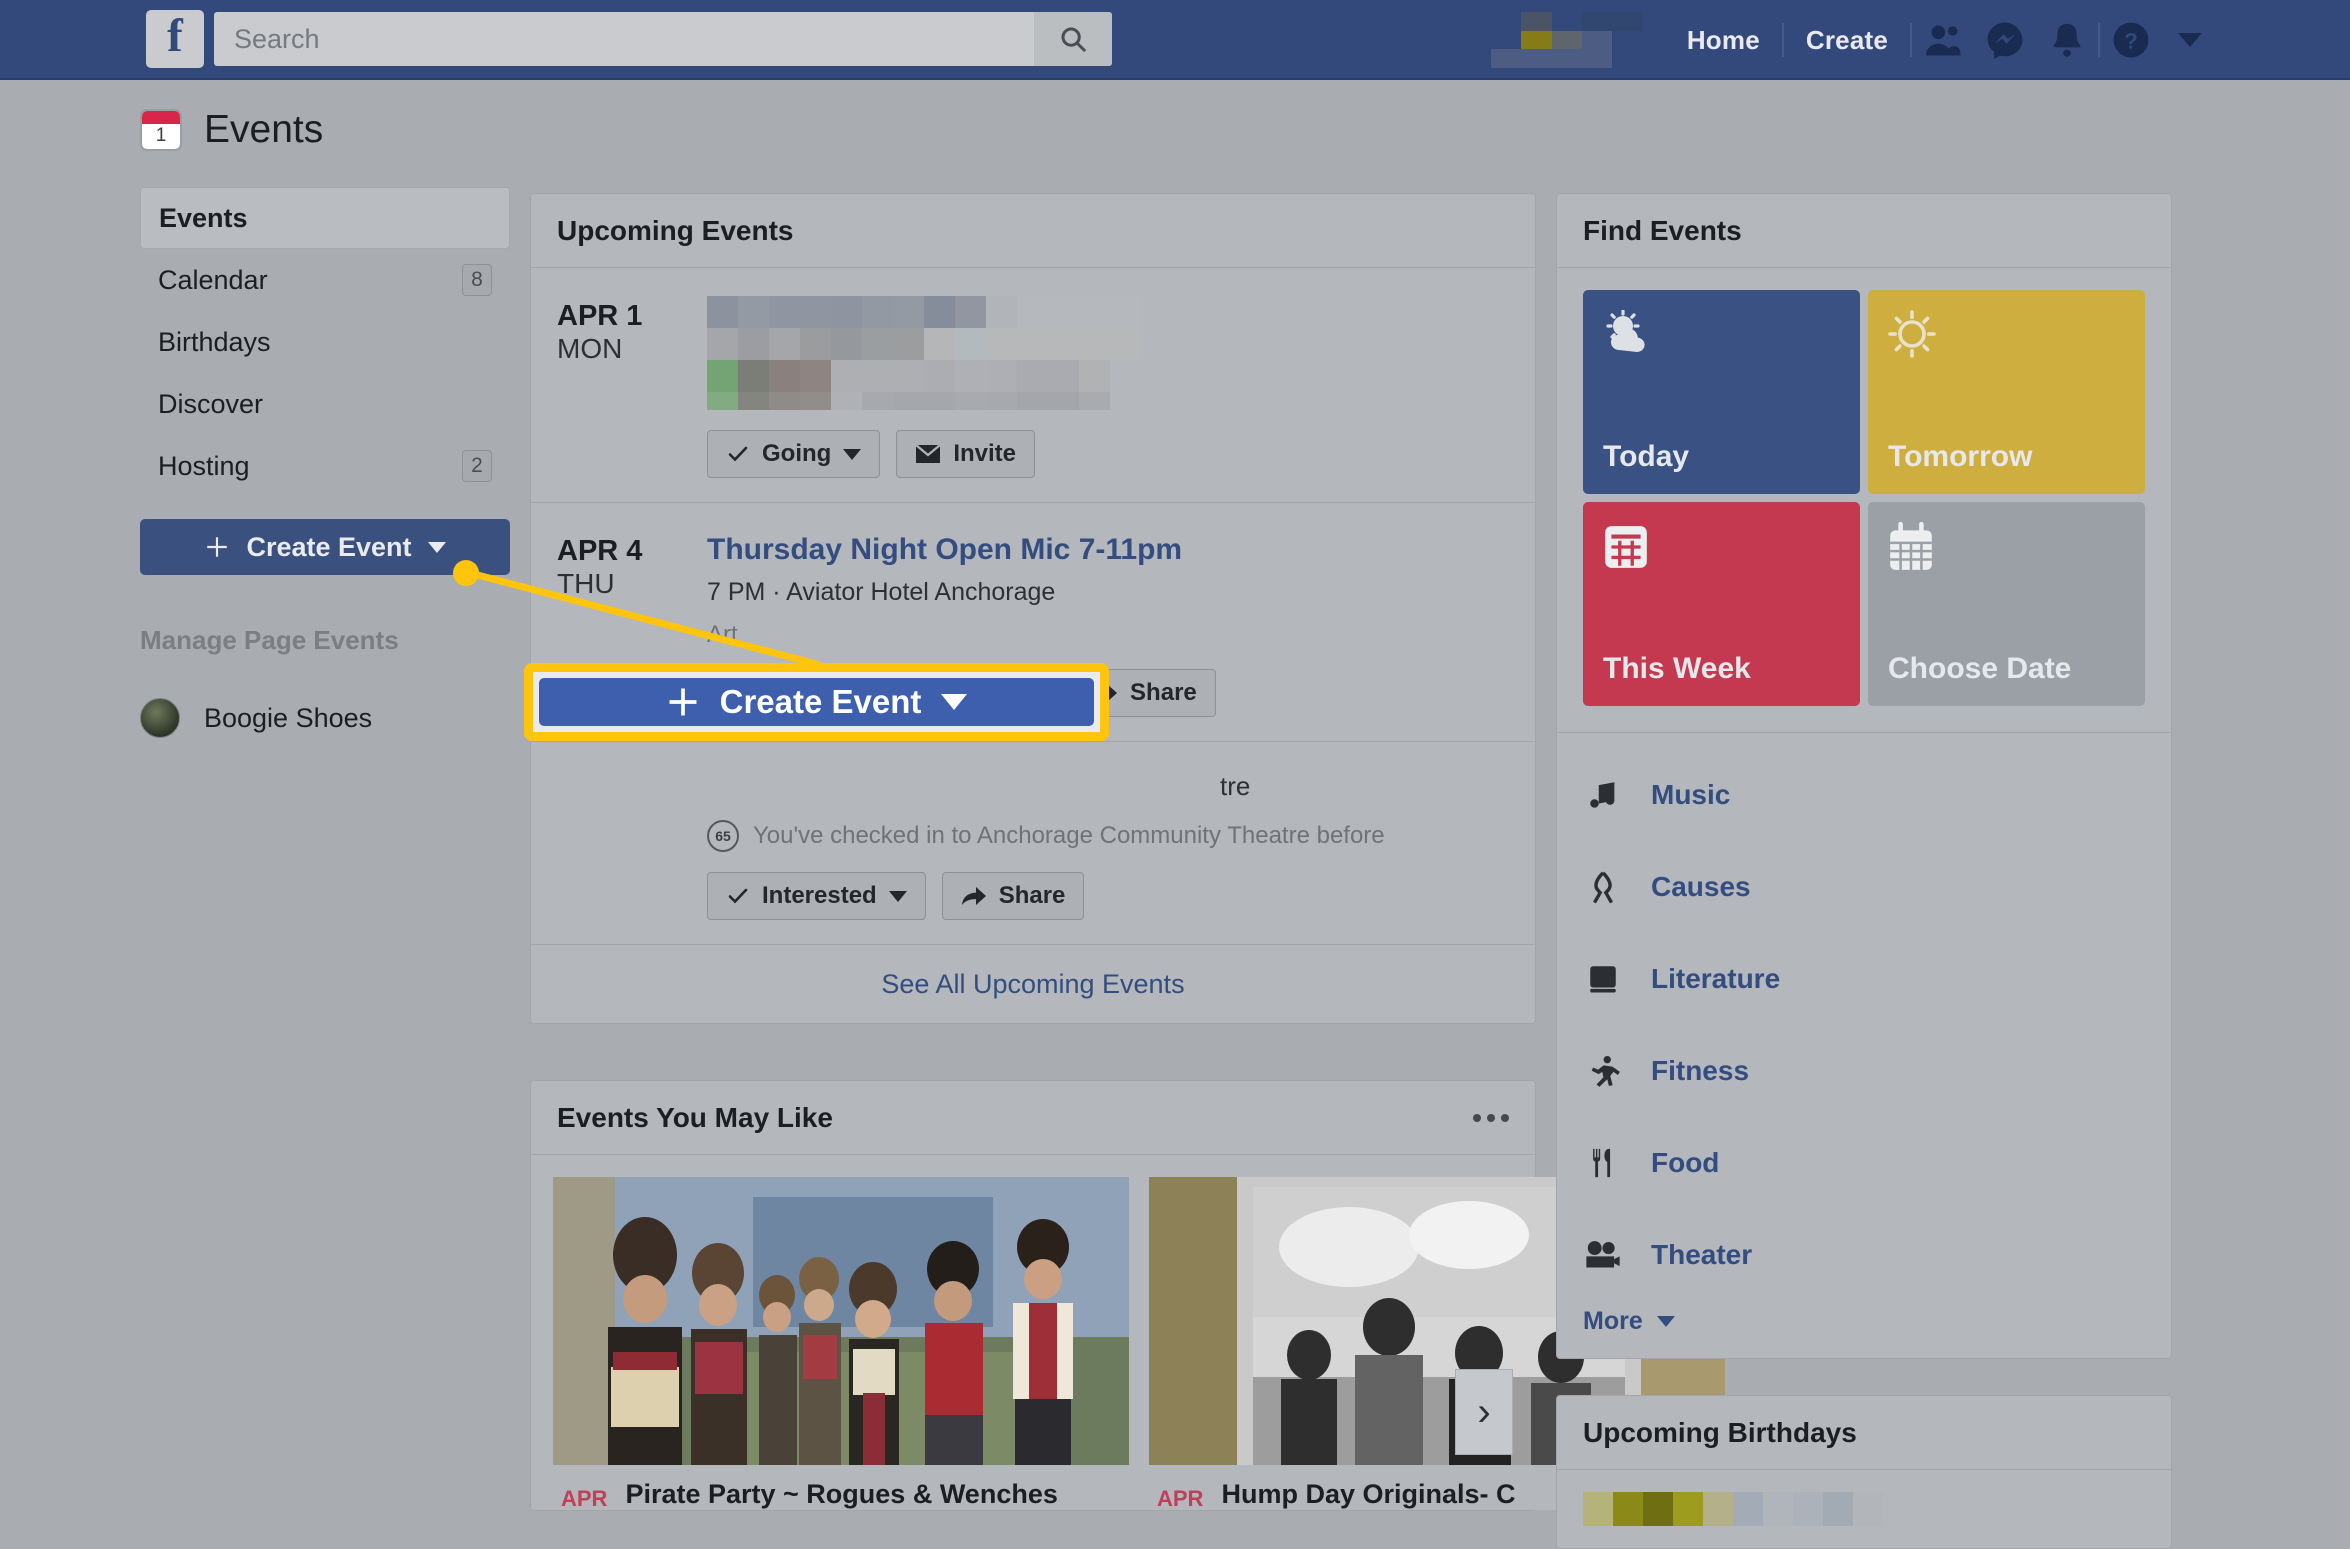 The width and height of the screenshot is (2350, 1549). Describe the element at coordinates (1368, 1494) in the screenshot. I see `eyml-card-title: Hump Day Originals- C` at that location.